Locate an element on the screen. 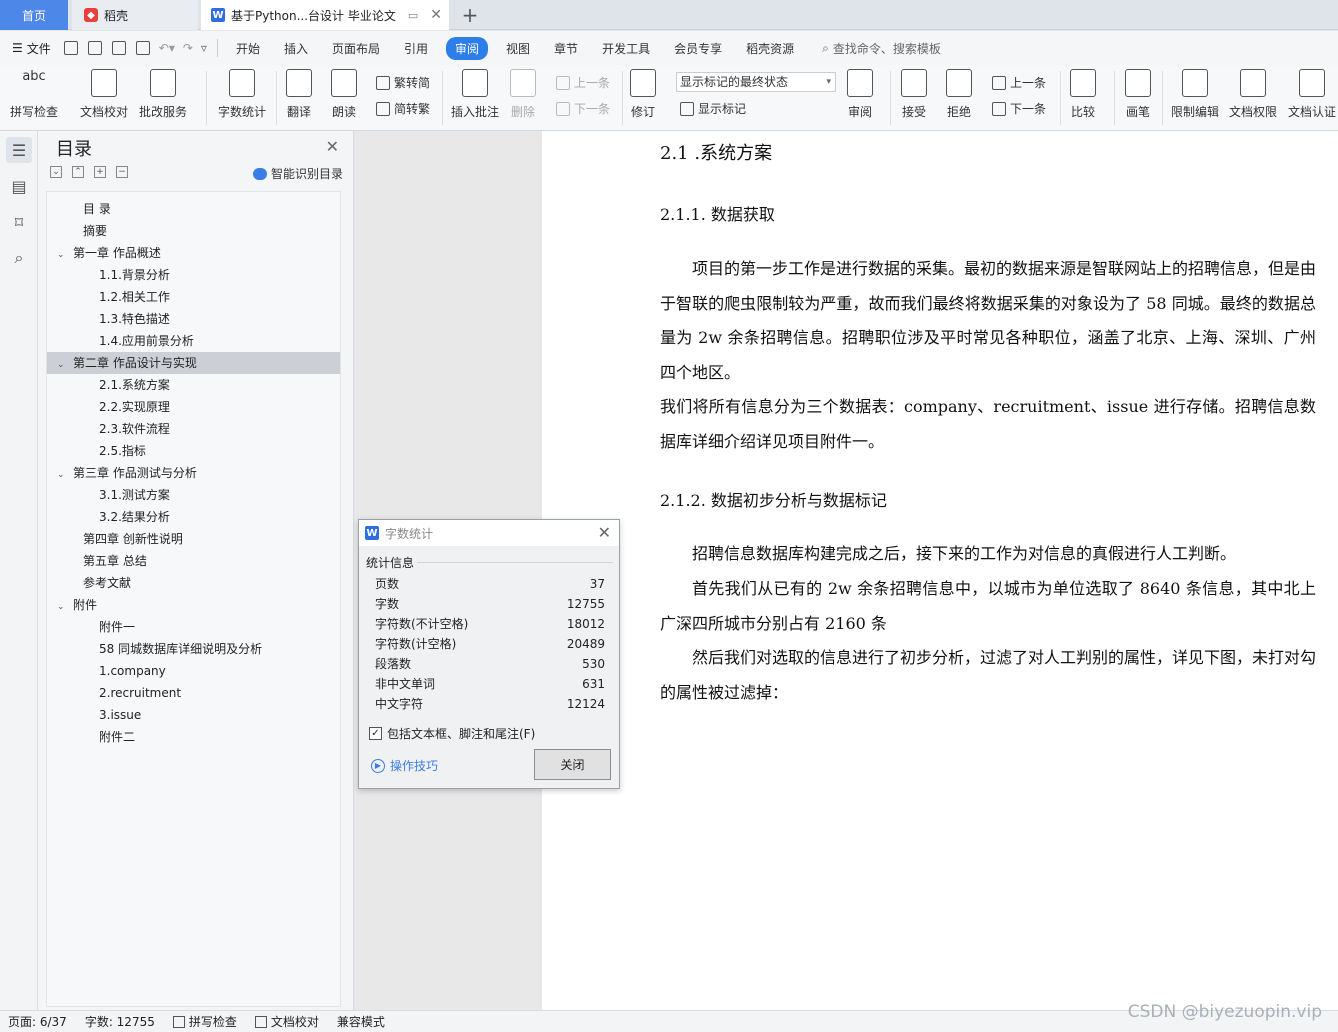  toc-item: ⌄ 第一章 作品概述 is located at coordinates (193, 253).